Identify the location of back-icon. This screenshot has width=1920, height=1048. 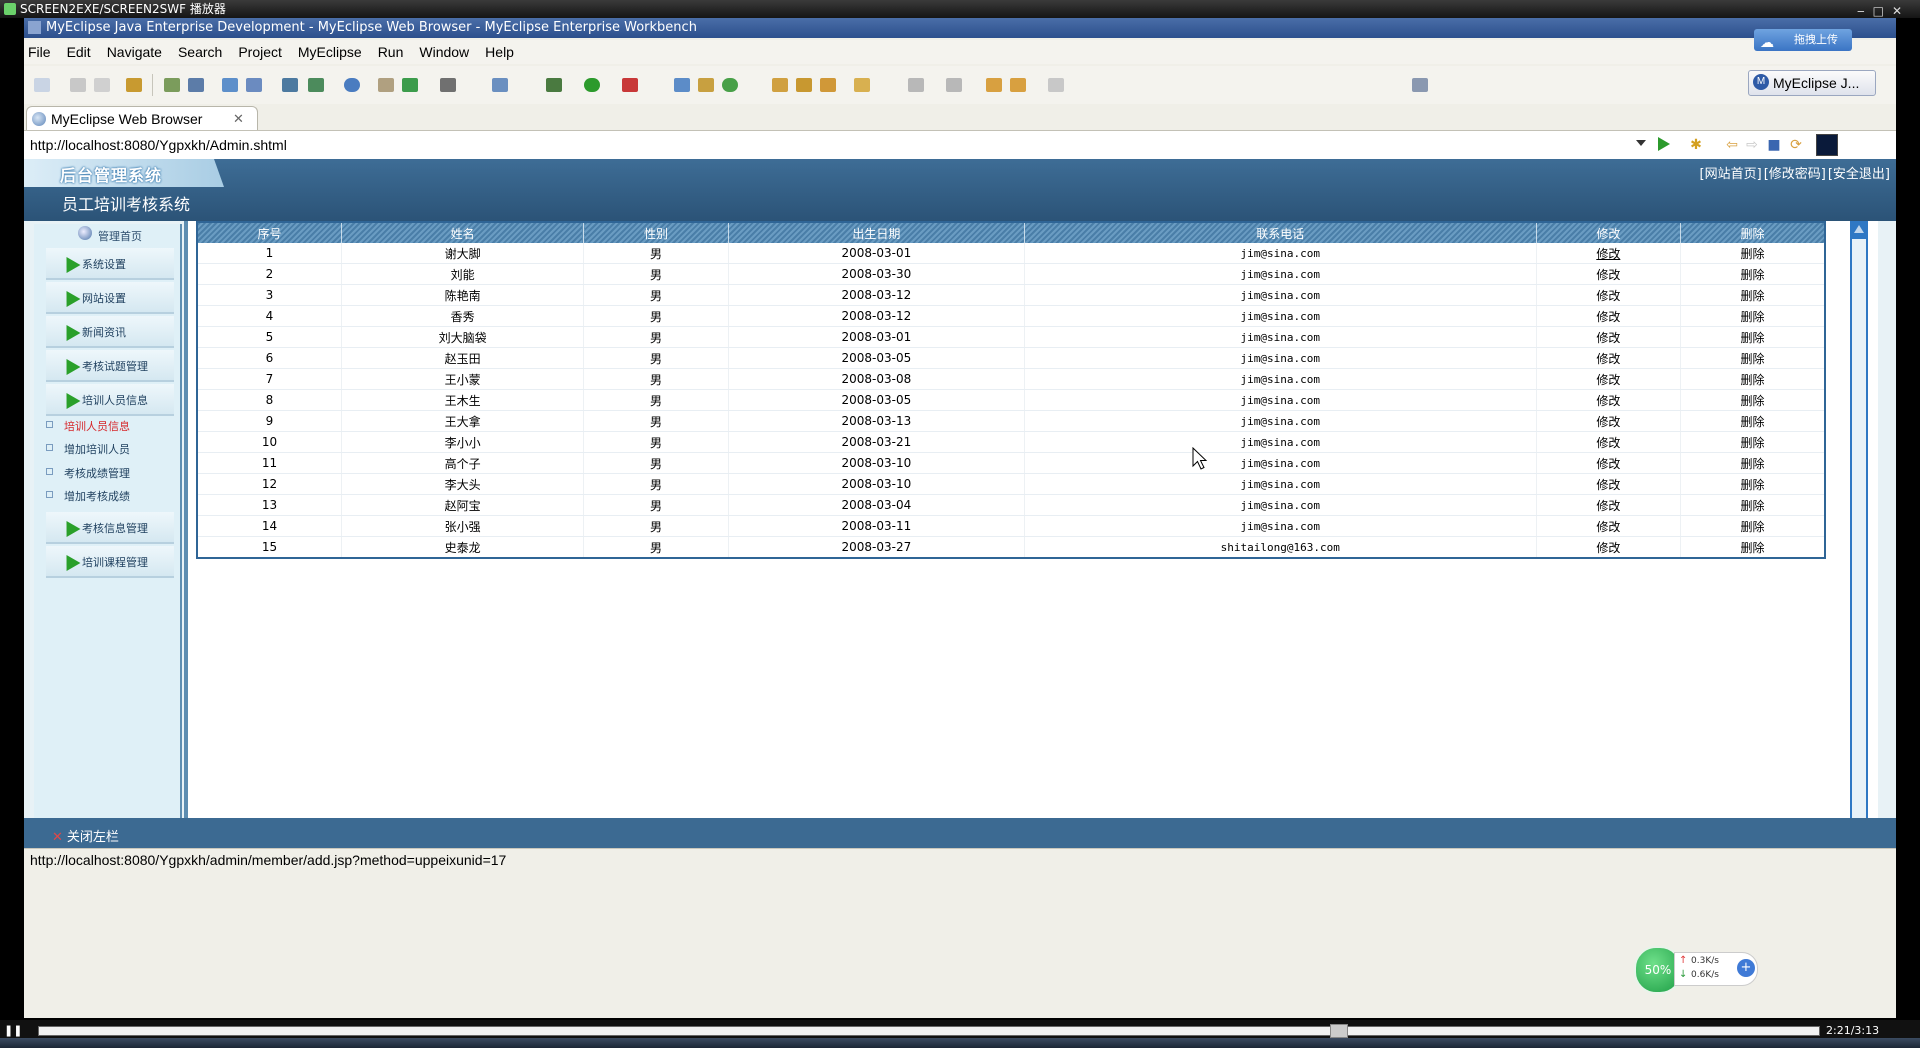
(1018, 85).